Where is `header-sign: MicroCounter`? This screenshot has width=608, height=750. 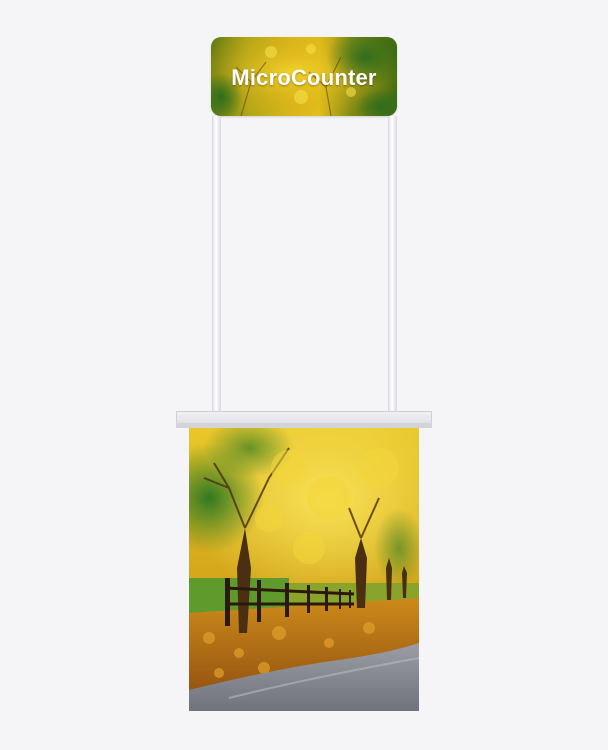 header-sign: MicroCounter is located at coordinates (304, 76).